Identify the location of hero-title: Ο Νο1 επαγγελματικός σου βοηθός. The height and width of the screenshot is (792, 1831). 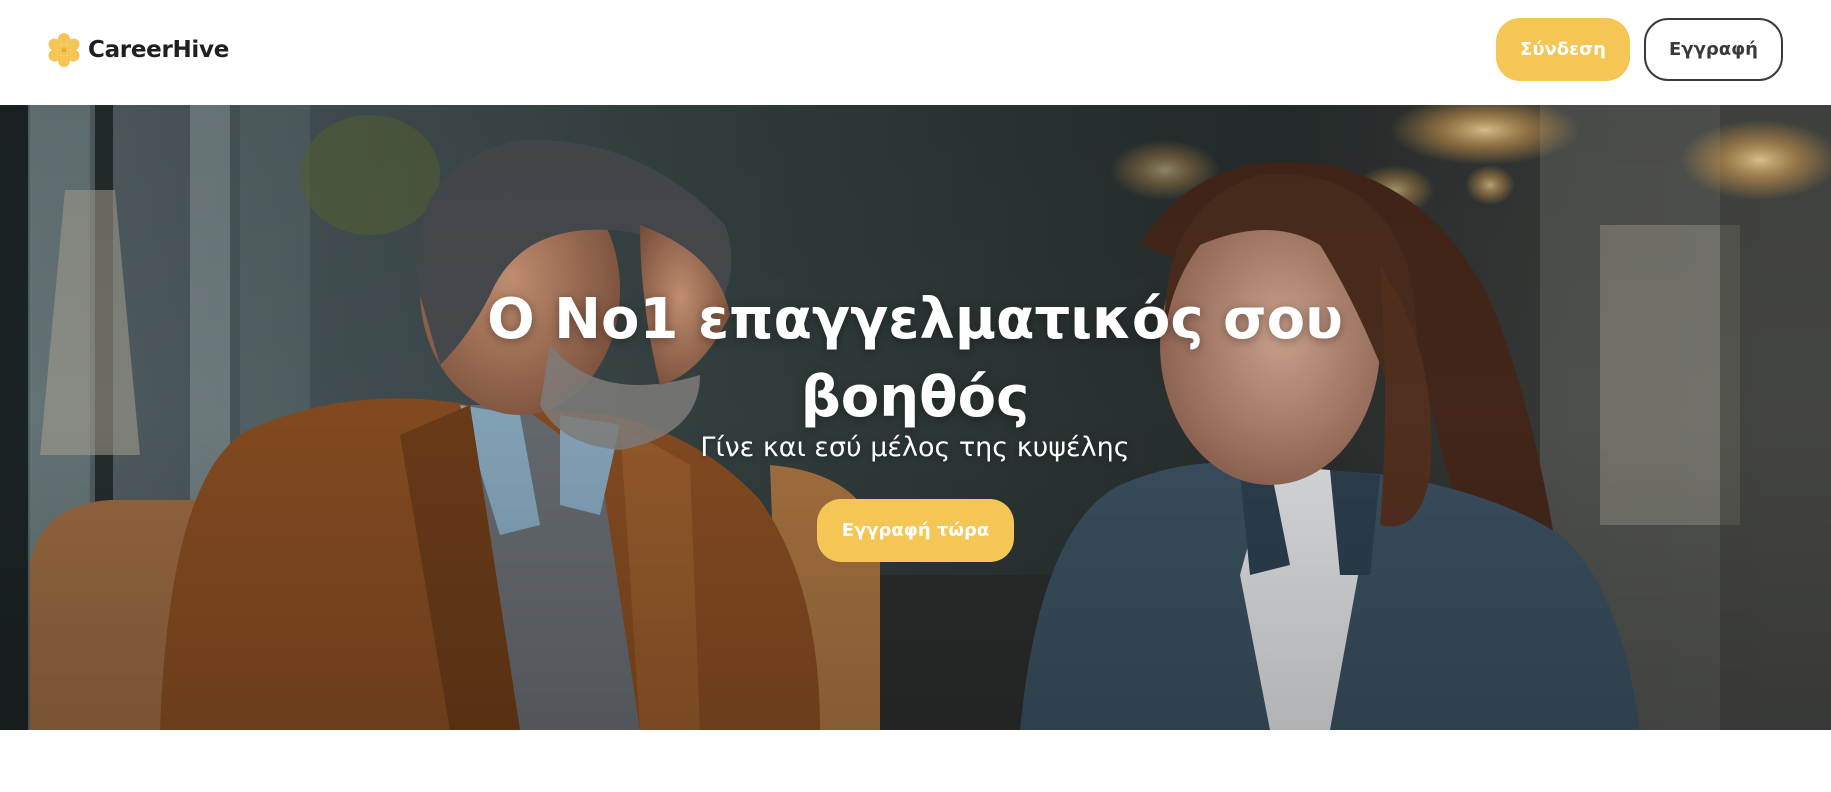
(915, 358).